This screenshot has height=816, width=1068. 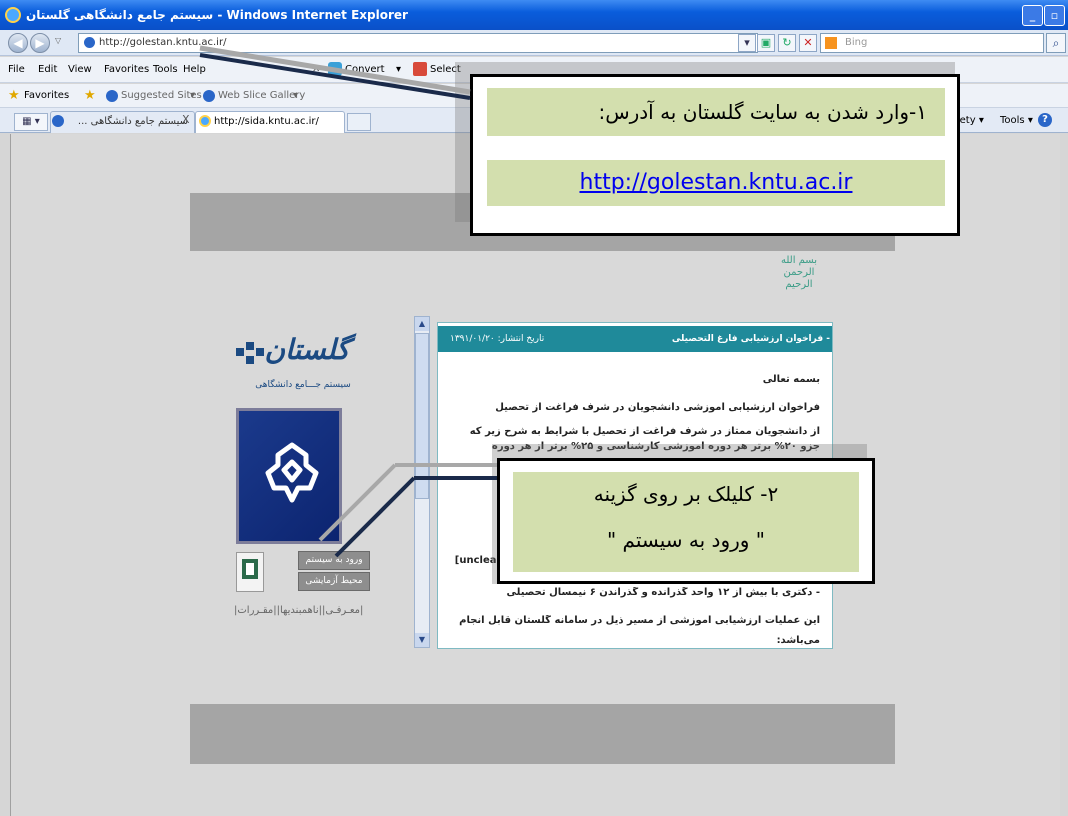 I want to click on callout-1-pointer, so click(x=335, y=76).